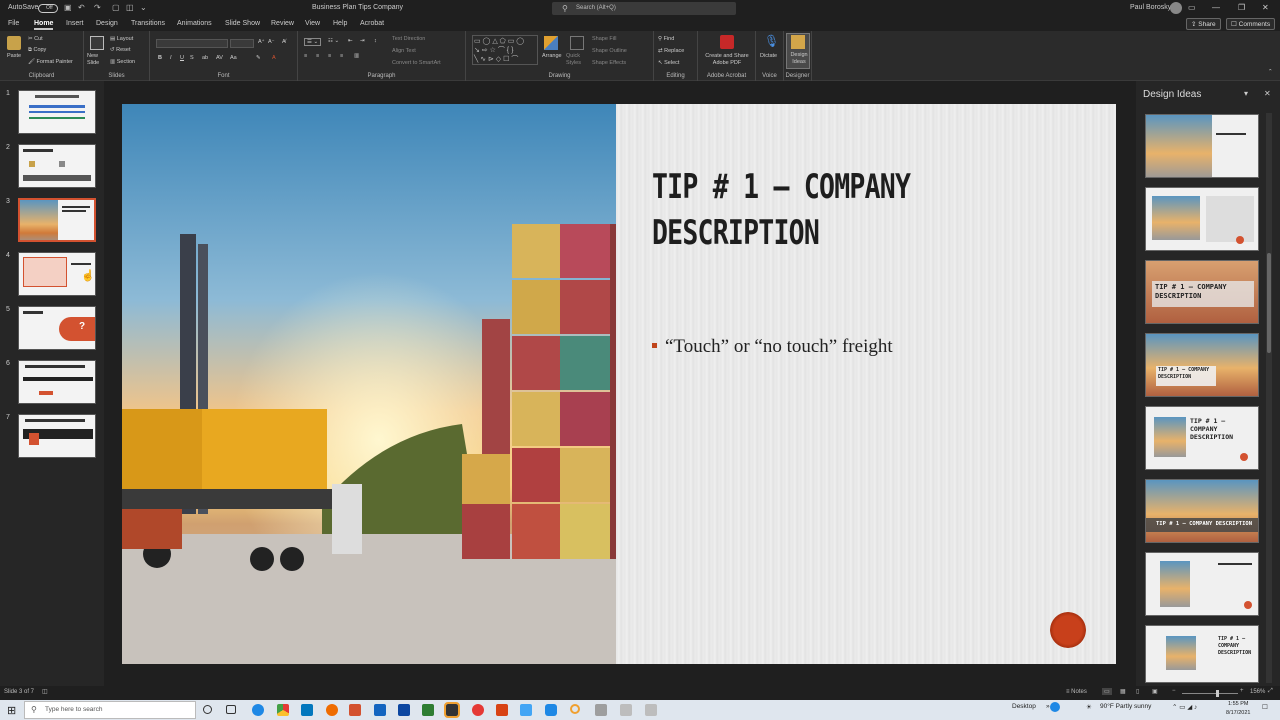 Image resolution: width=1280 pixels, height=720 pixels. I want to click on panel-scrollbar, so click(1269, 398).